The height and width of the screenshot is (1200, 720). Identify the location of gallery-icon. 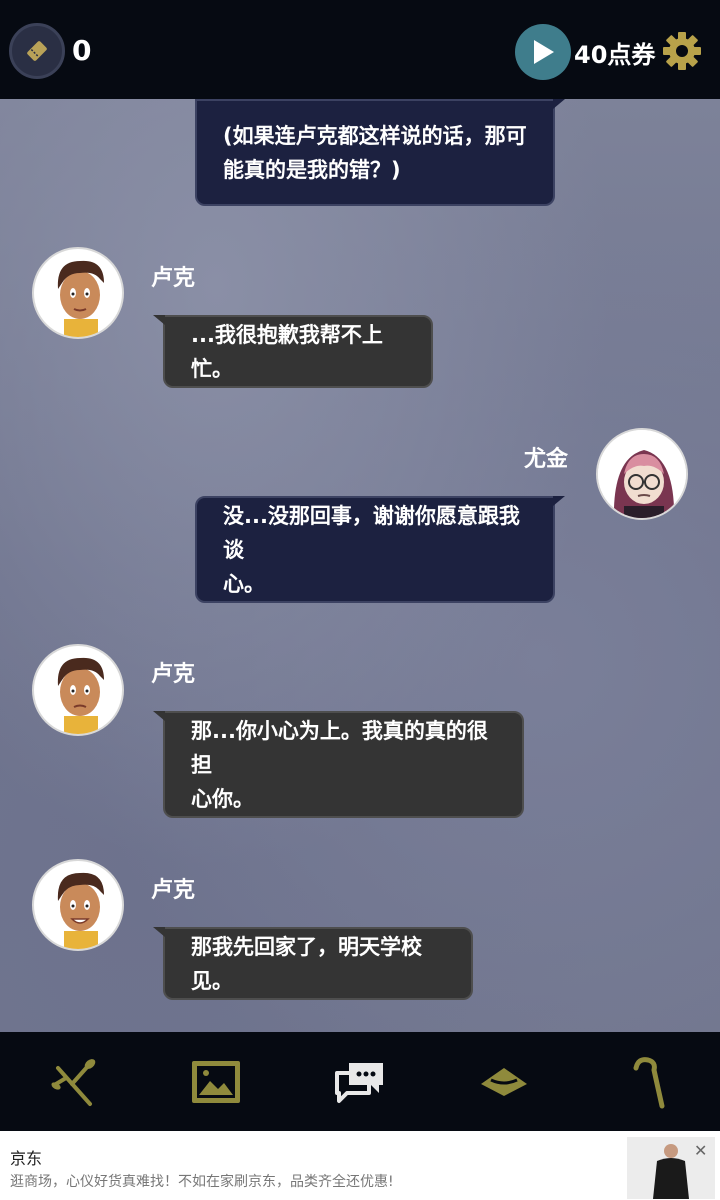
(216, 1082).